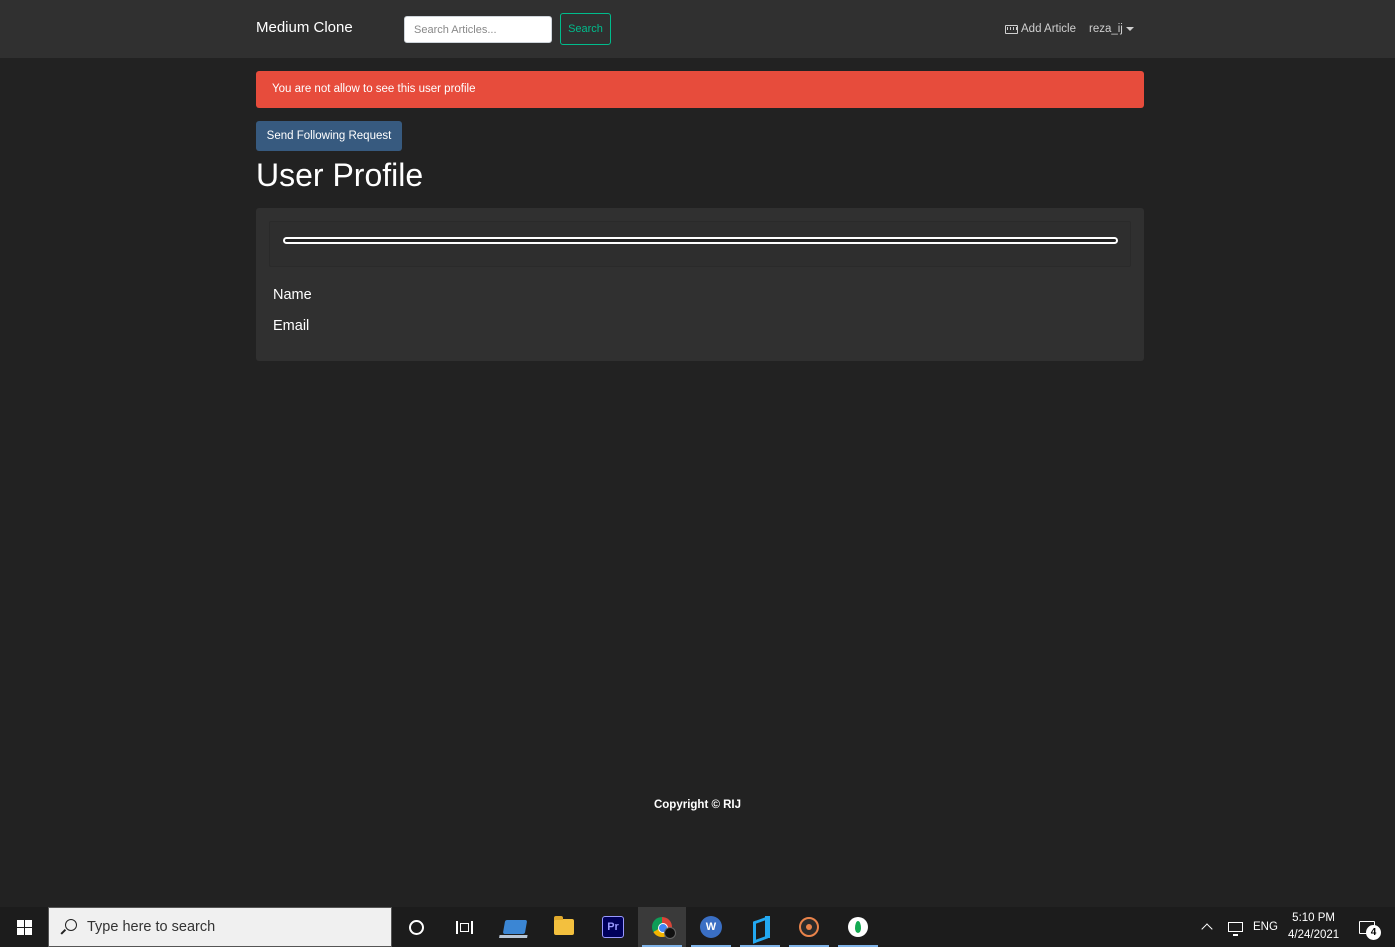 This screenshot has width=1395, height=947. I want to click on laptop-app-icon, so click(515, 927).